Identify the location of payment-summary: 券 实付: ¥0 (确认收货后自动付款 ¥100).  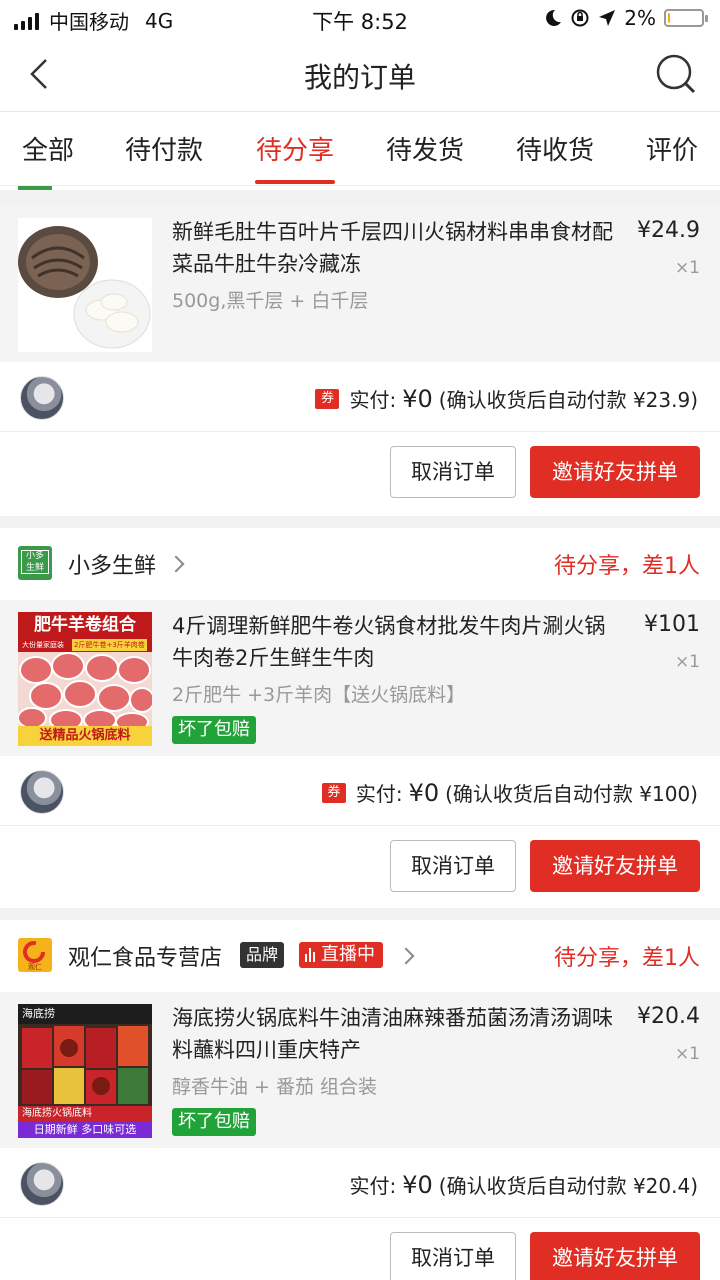
(509, 792).